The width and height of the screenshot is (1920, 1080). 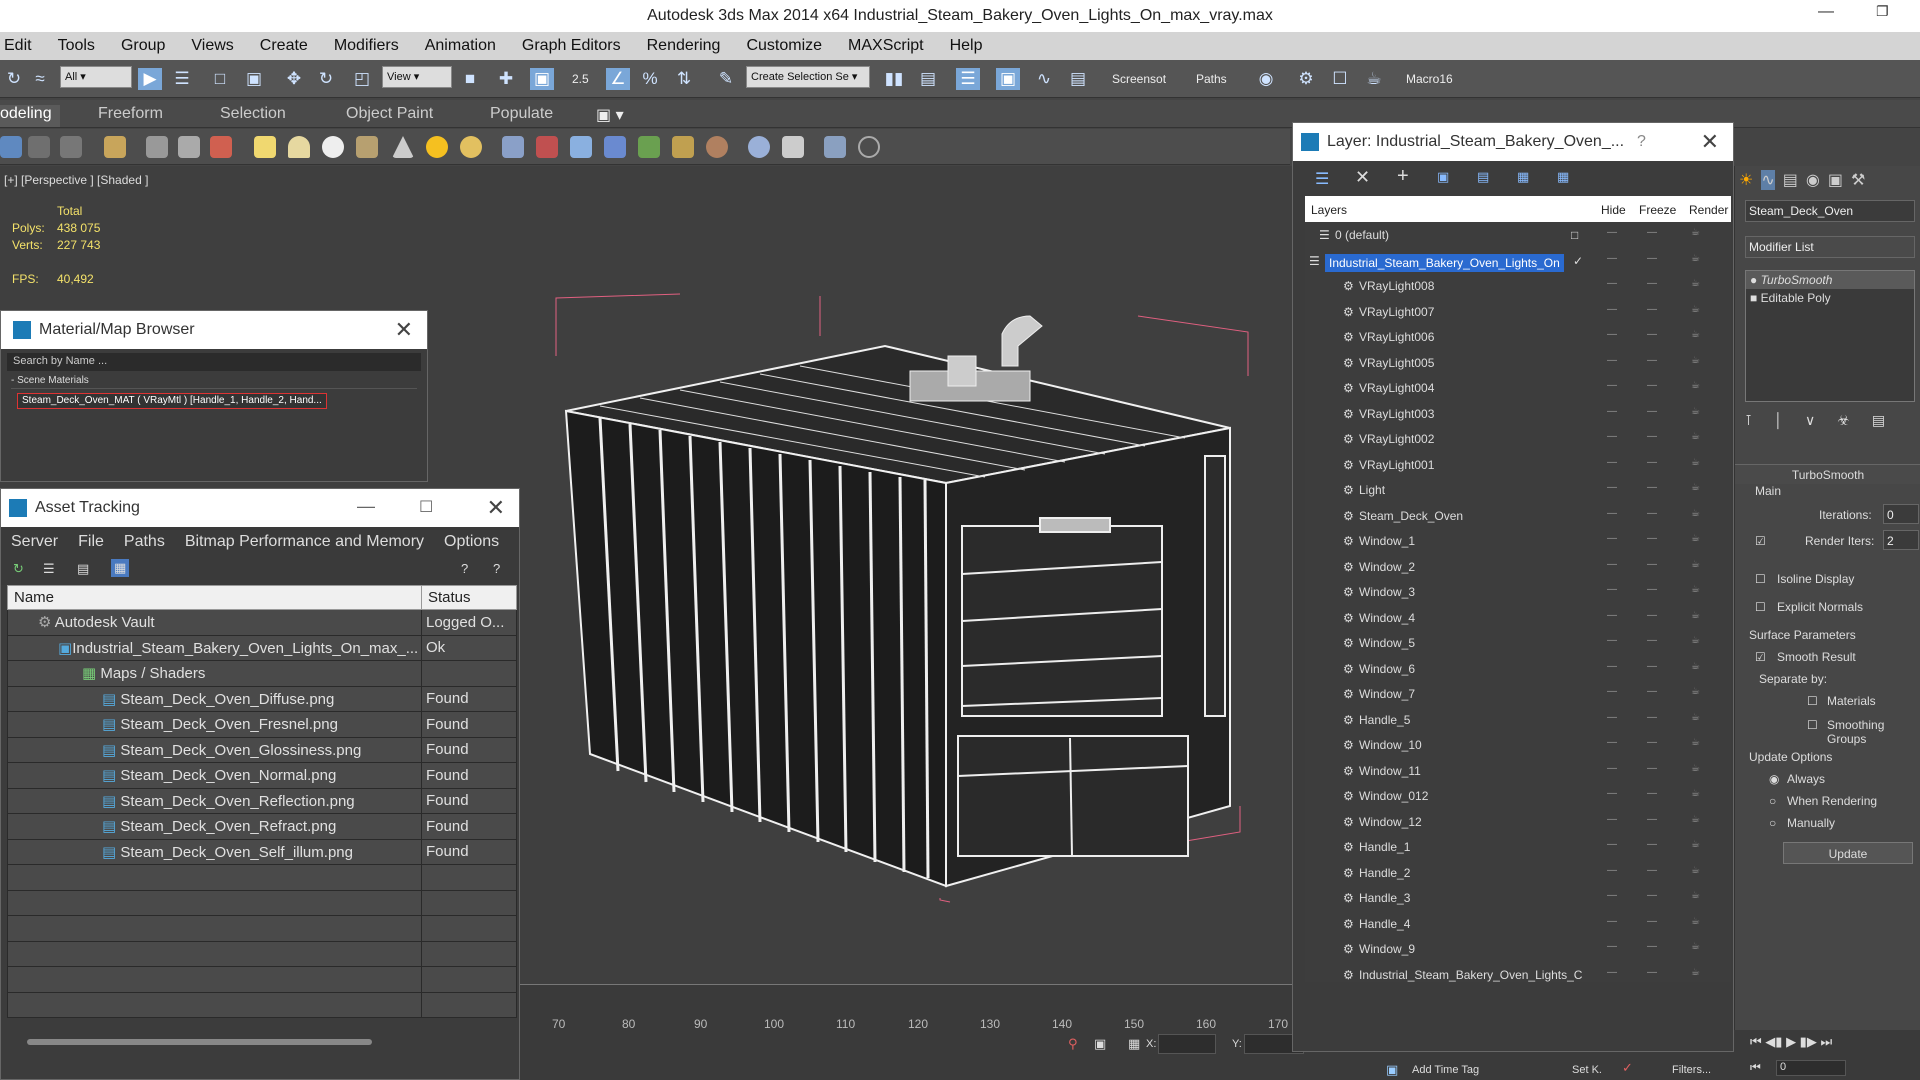 What do you see at coordinates (1340, 79) in the screenshot?
I see `rendered-frame-icon: ☐` at bounding box center [1340, 79].